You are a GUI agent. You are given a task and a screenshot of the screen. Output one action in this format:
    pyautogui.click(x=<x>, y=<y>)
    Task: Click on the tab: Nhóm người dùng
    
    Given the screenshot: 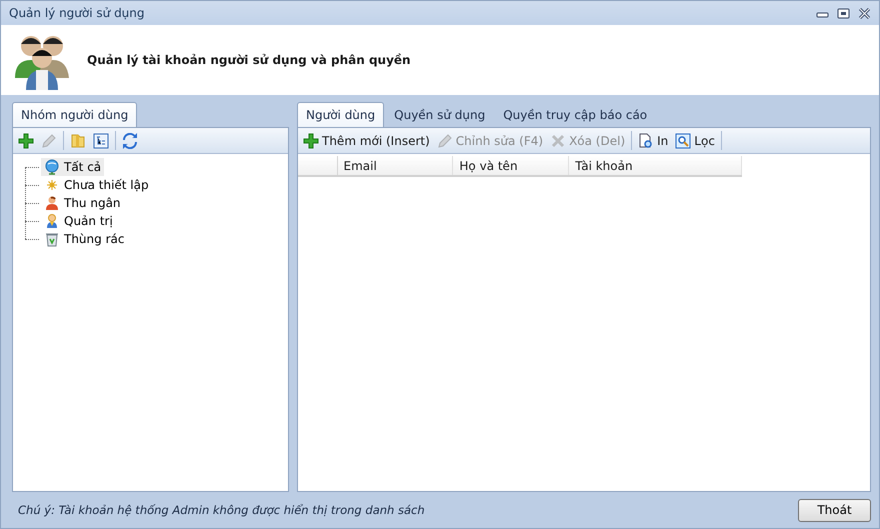 What is the action you would take?
    pyautogui.click(x=75, y=114)
    